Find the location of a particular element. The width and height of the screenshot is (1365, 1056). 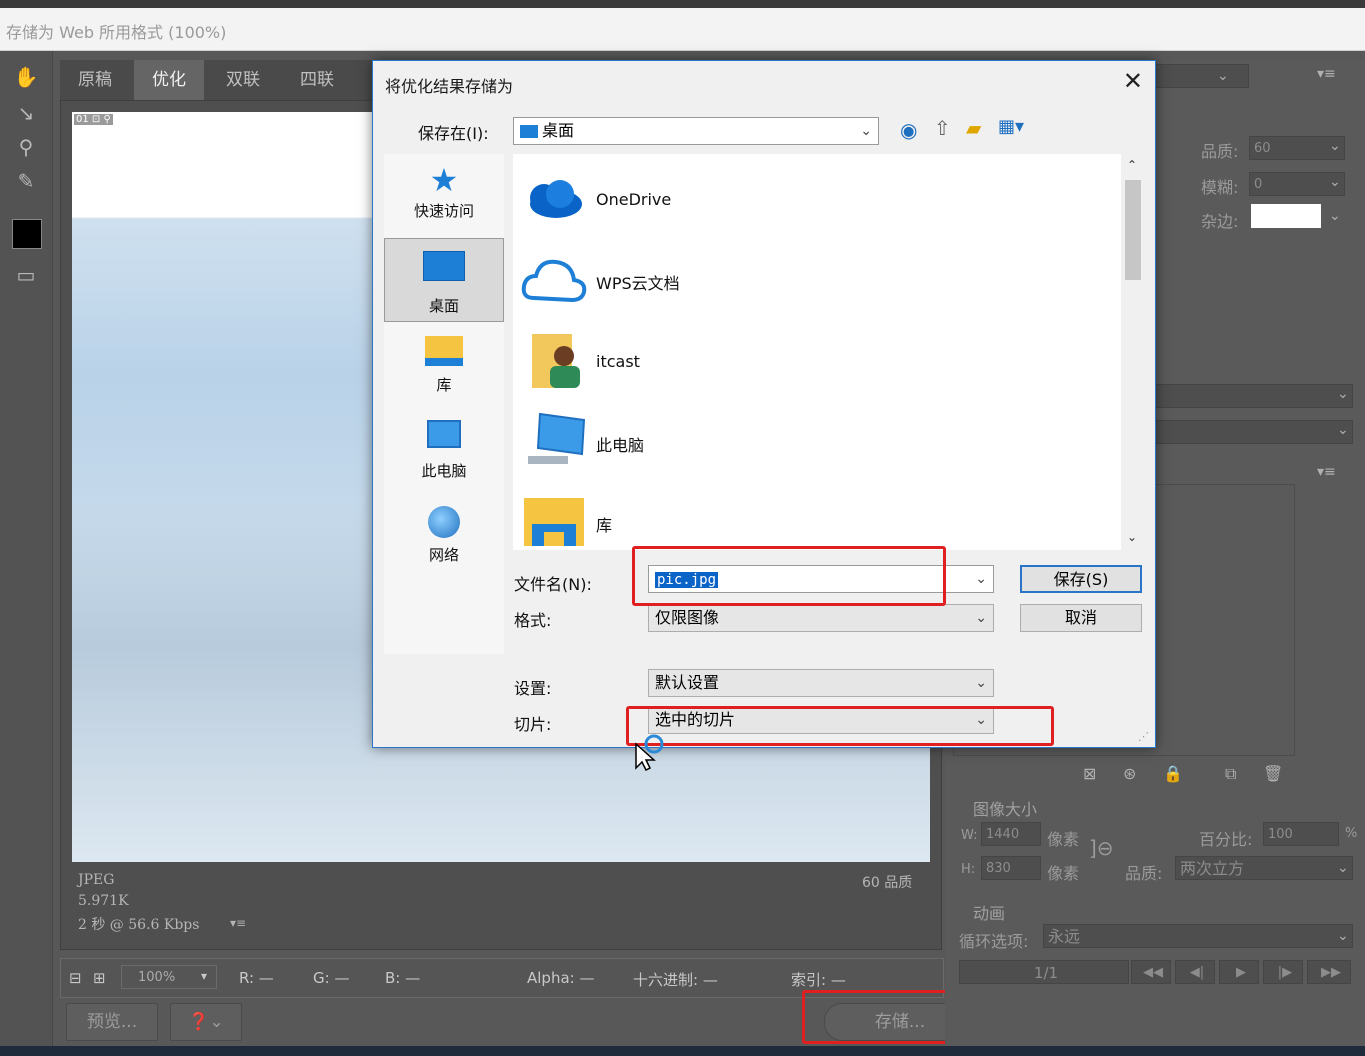

alpha-readout: Alpha: — is located at coordinates (561, 978).